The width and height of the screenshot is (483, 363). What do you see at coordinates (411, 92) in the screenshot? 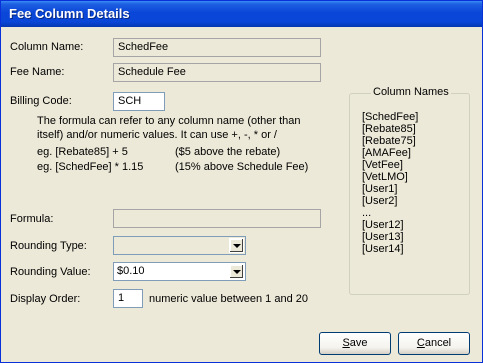
I see `column-names-title: Column Names` at bounding box center [411, 92].